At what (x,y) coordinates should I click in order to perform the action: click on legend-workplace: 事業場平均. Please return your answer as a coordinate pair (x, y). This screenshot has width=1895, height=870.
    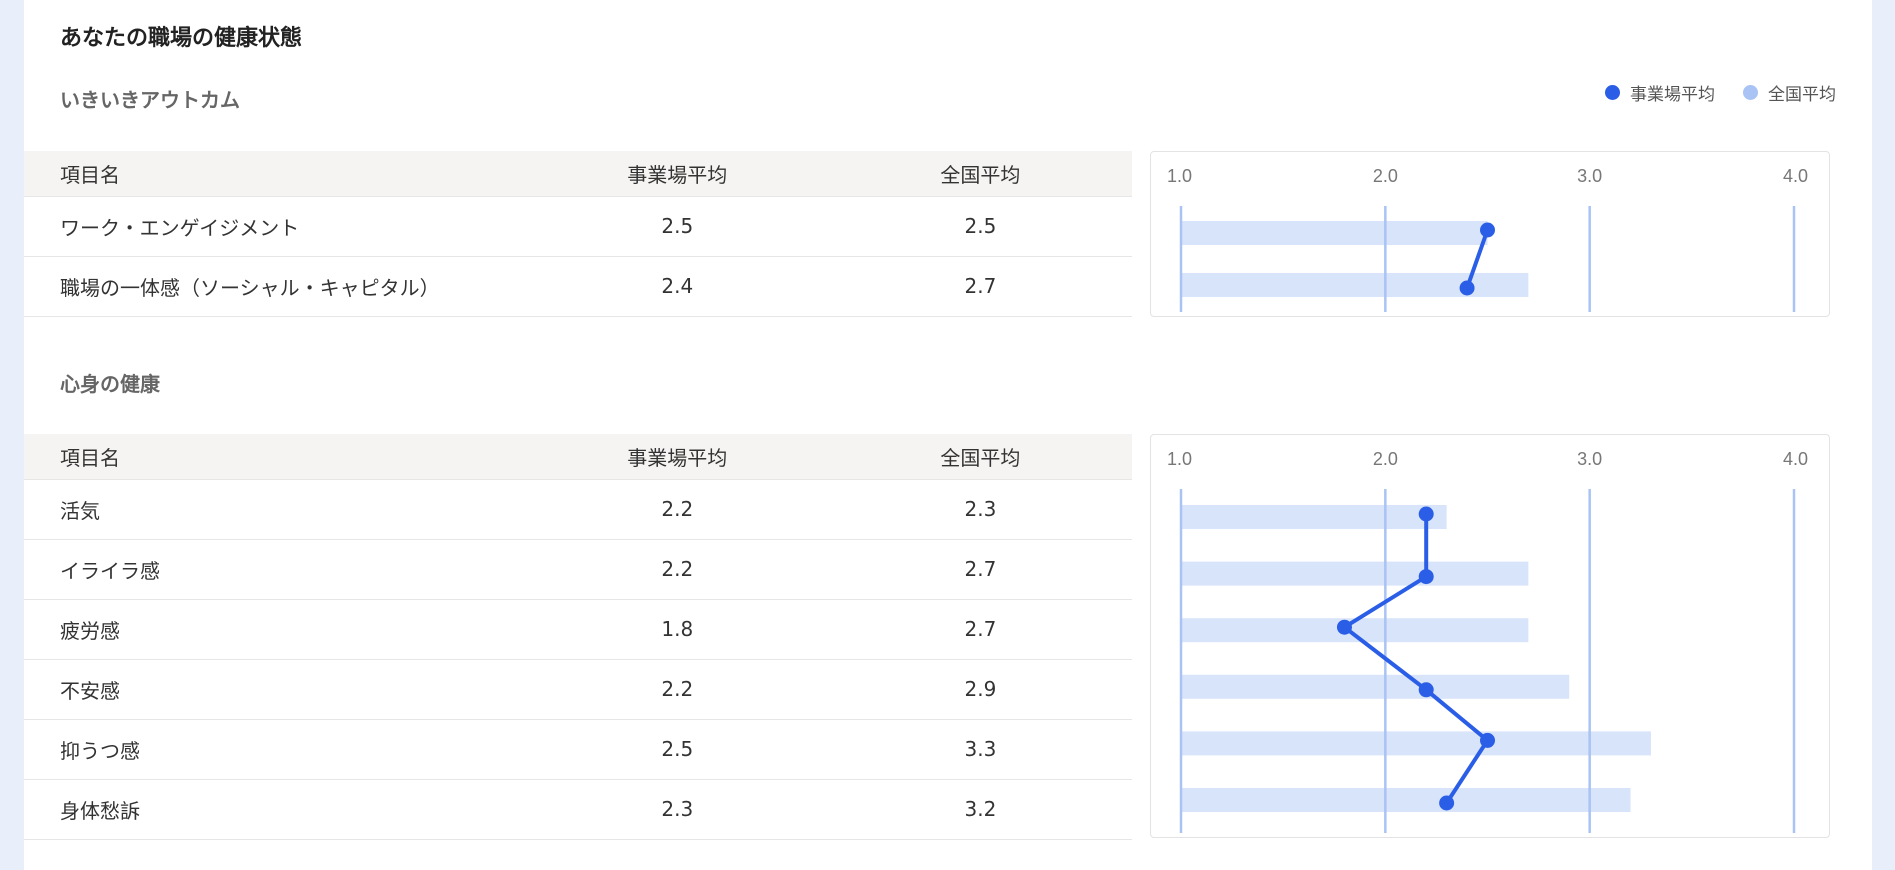
    Looking at the image, I should click on (1660, 92).